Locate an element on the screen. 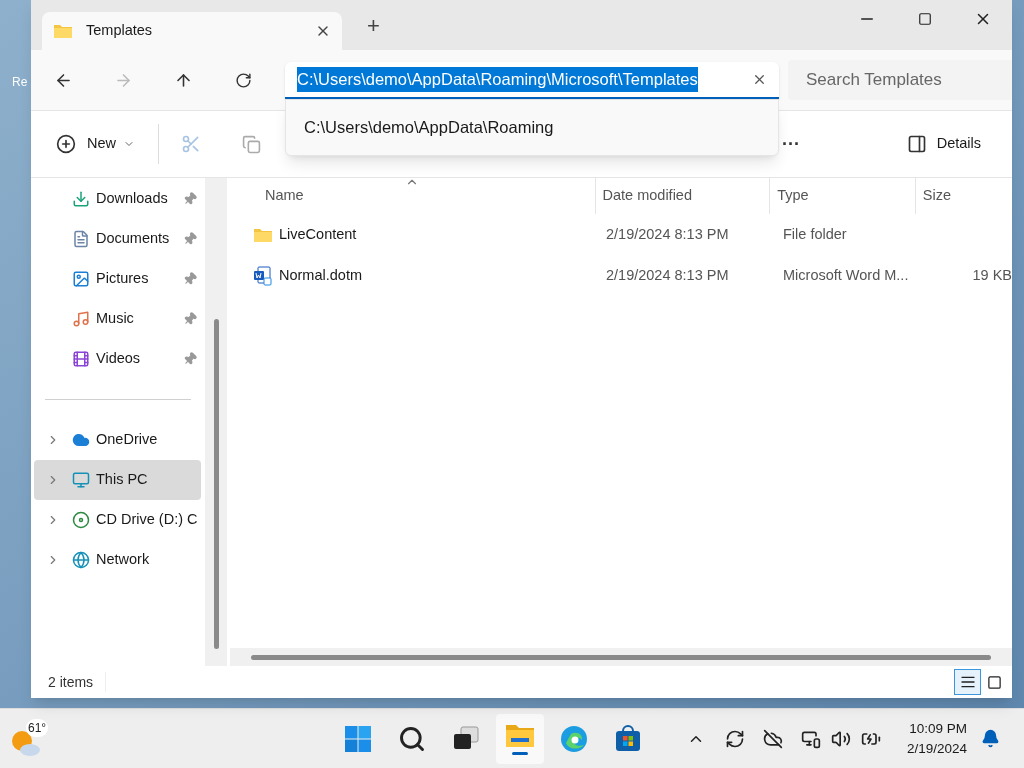 This screenshot has width=1024, height=768. sync-icon is located at coordinates (734, 738).